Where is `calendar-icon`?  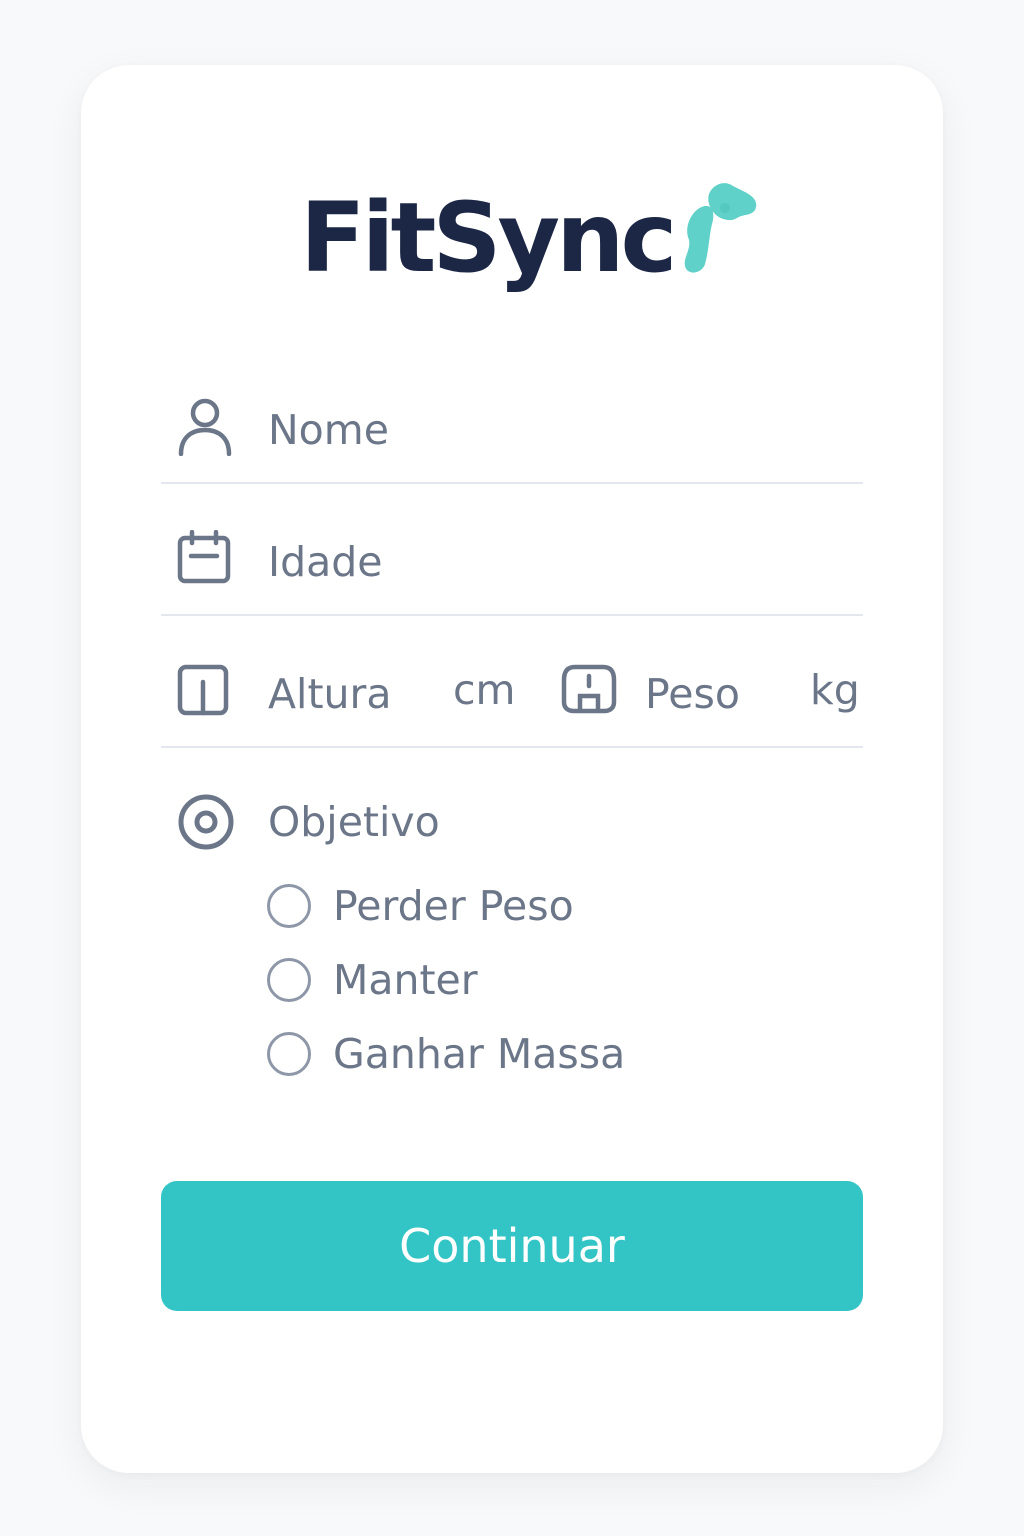 calendar-icon is located at coordinates (204, 557).